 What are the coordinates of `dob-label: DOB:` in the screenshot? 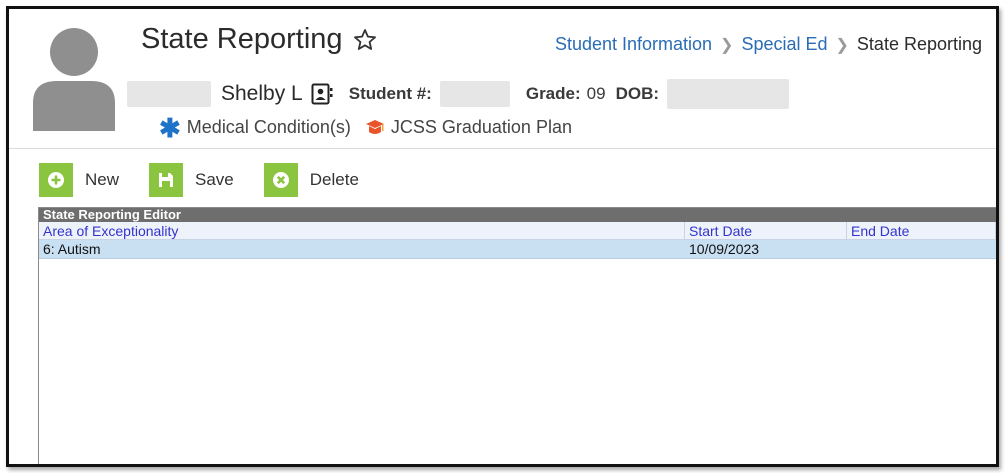 It's located at (637, 93).